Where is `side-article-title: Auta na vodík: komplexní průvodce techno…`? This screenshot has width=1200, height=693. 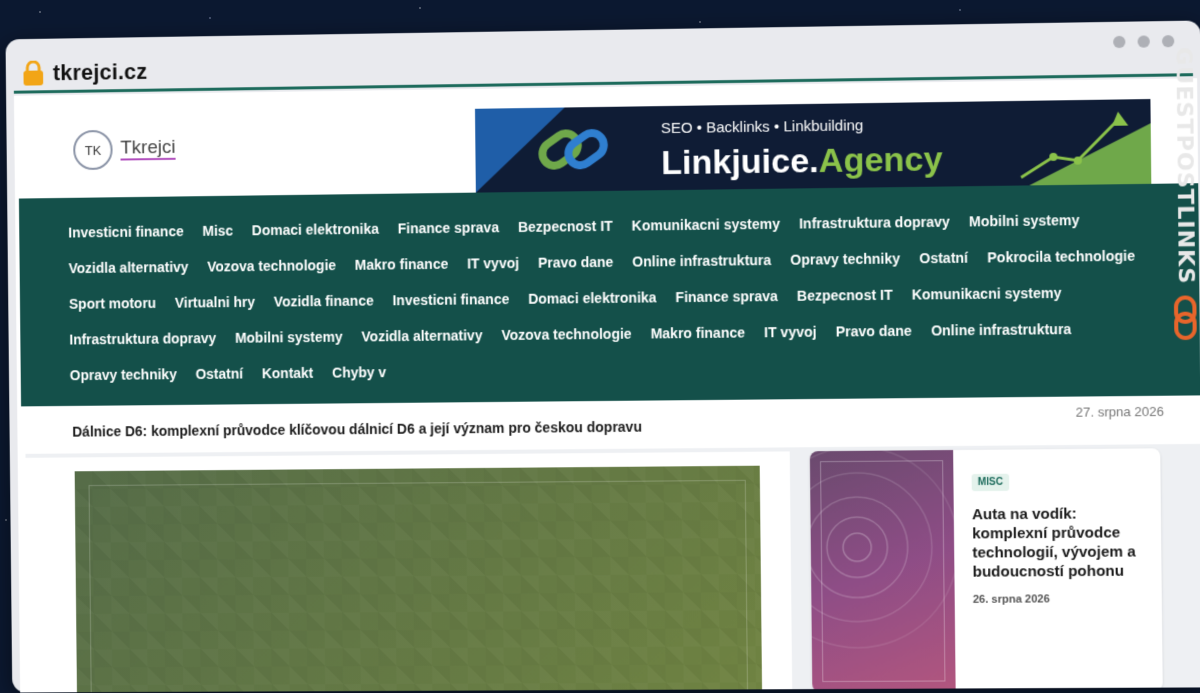 side-article-title: Auta na vodík: komplexní průvodce techno… is located at coordinates (1061, 543).